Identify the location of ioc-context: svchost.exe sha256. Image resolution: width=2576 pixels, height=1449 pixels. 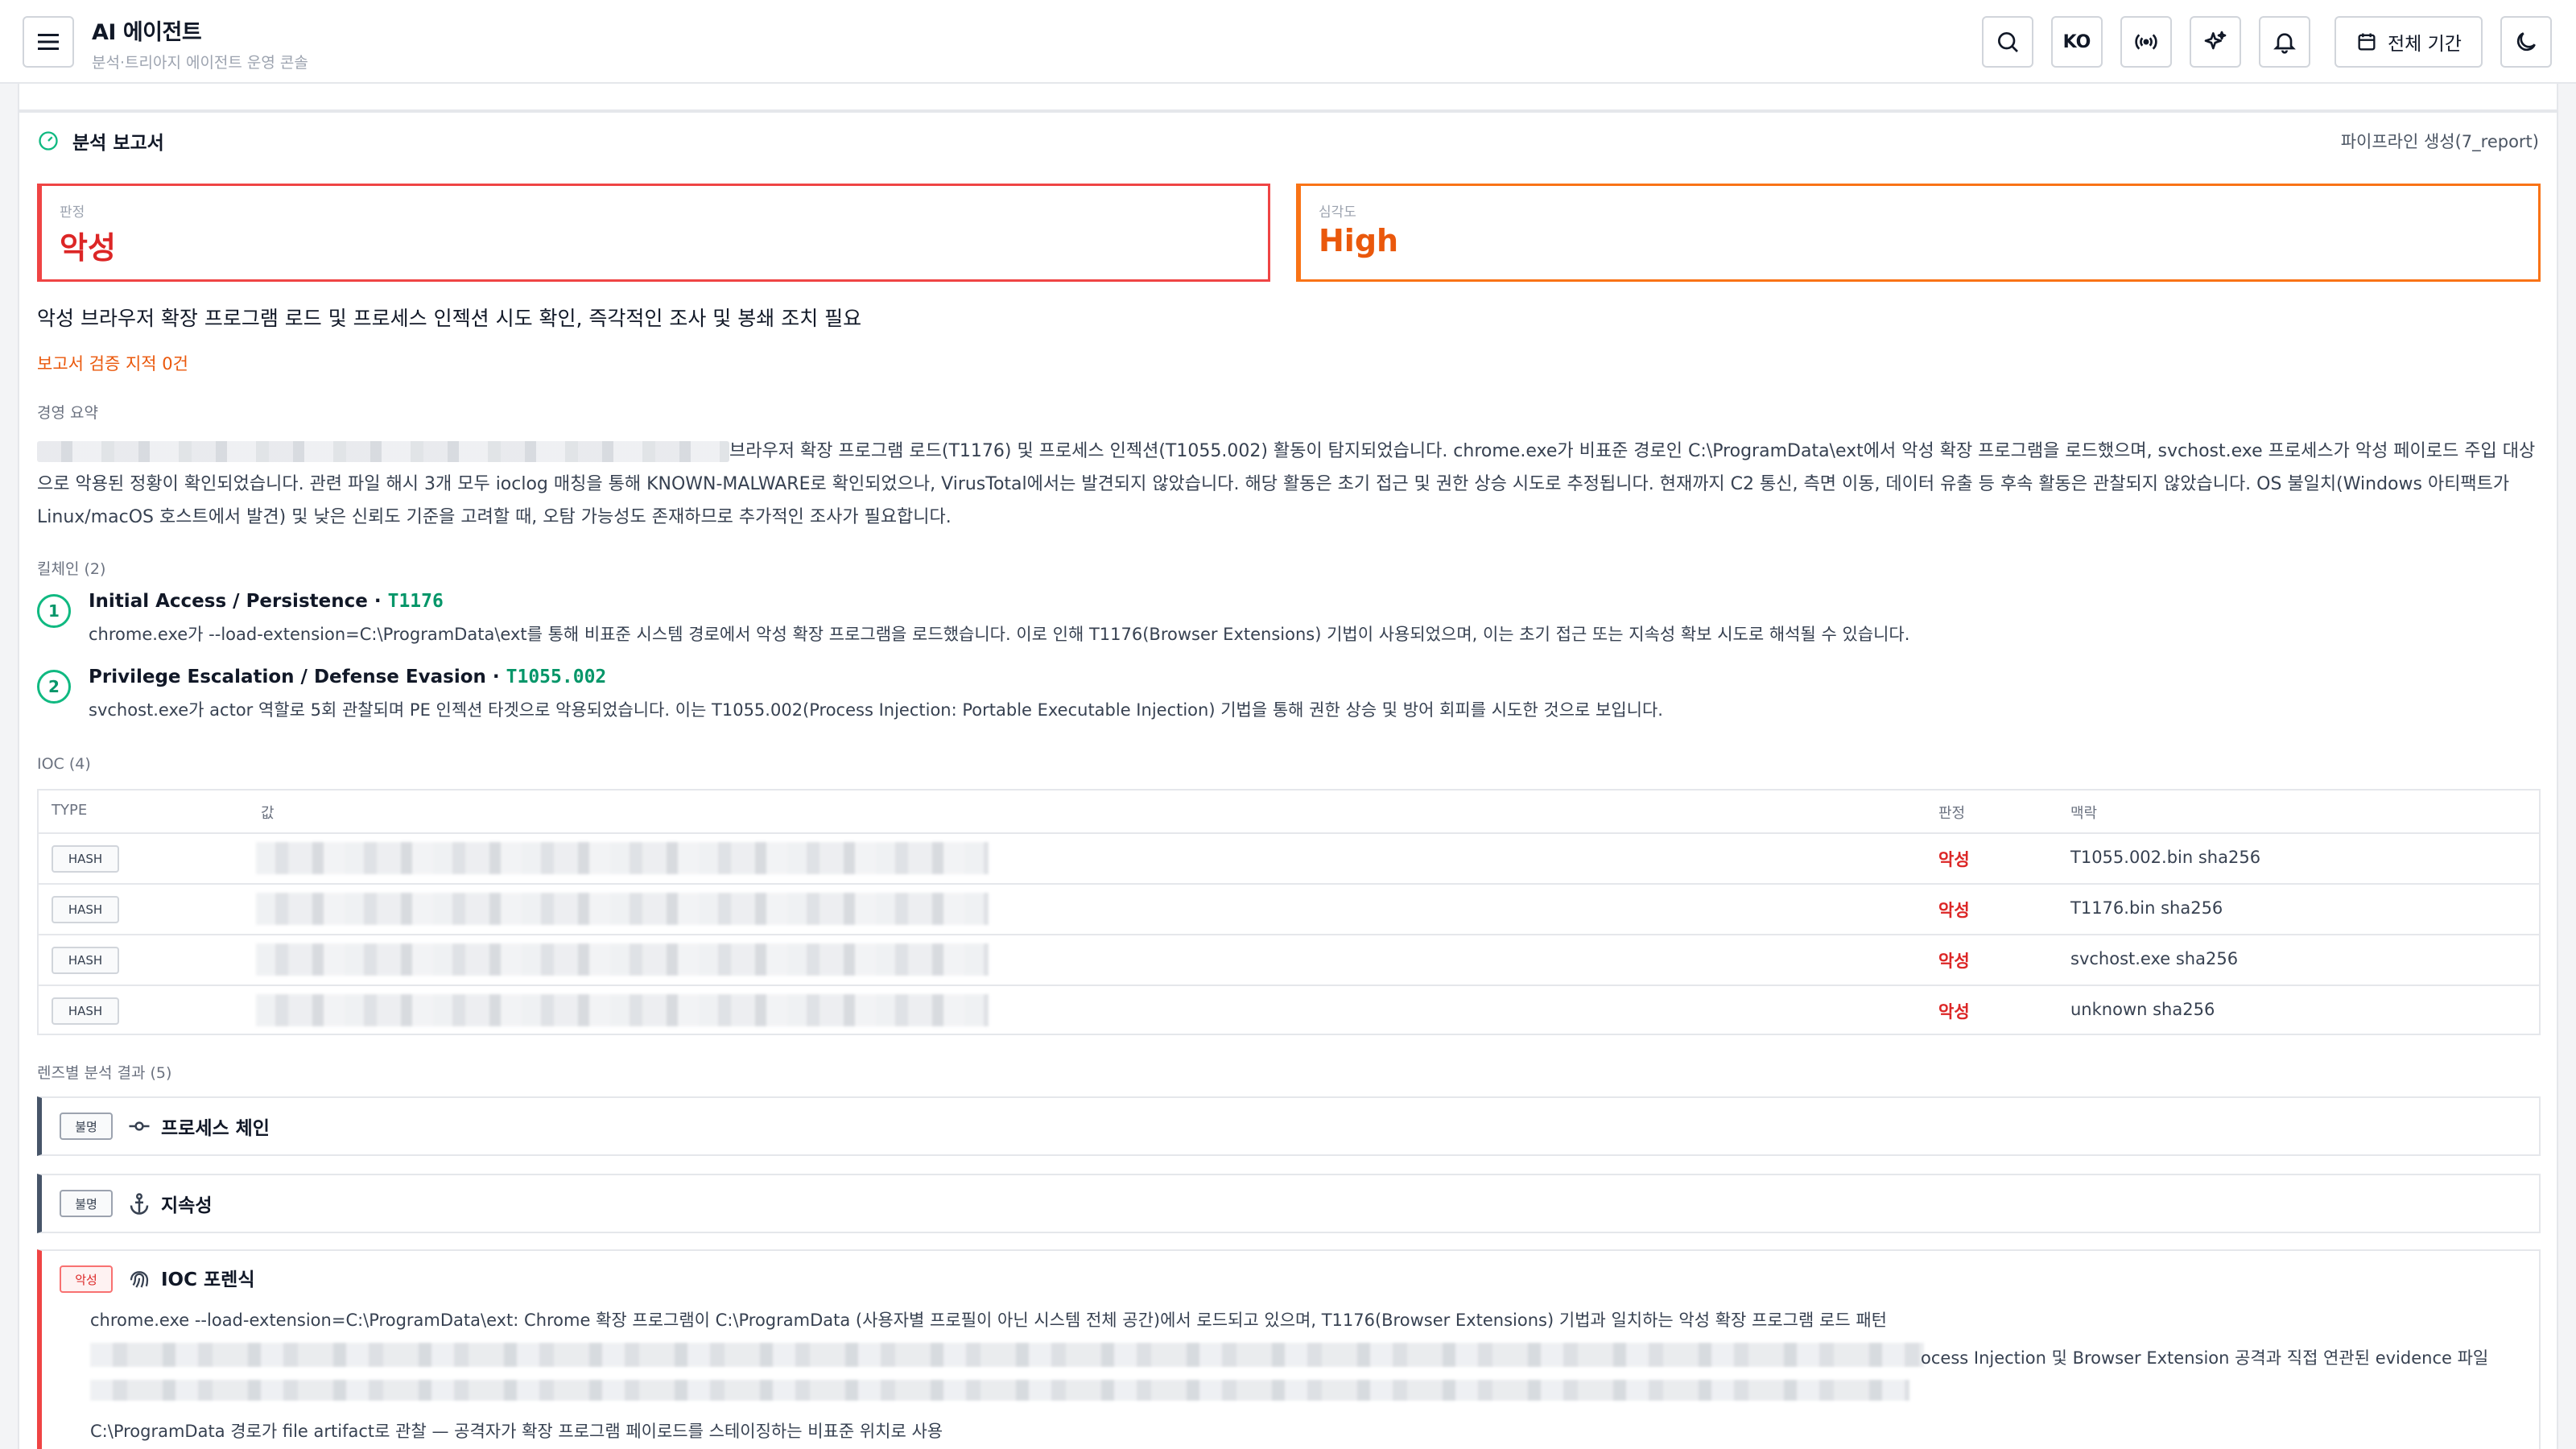
(2154, 958).